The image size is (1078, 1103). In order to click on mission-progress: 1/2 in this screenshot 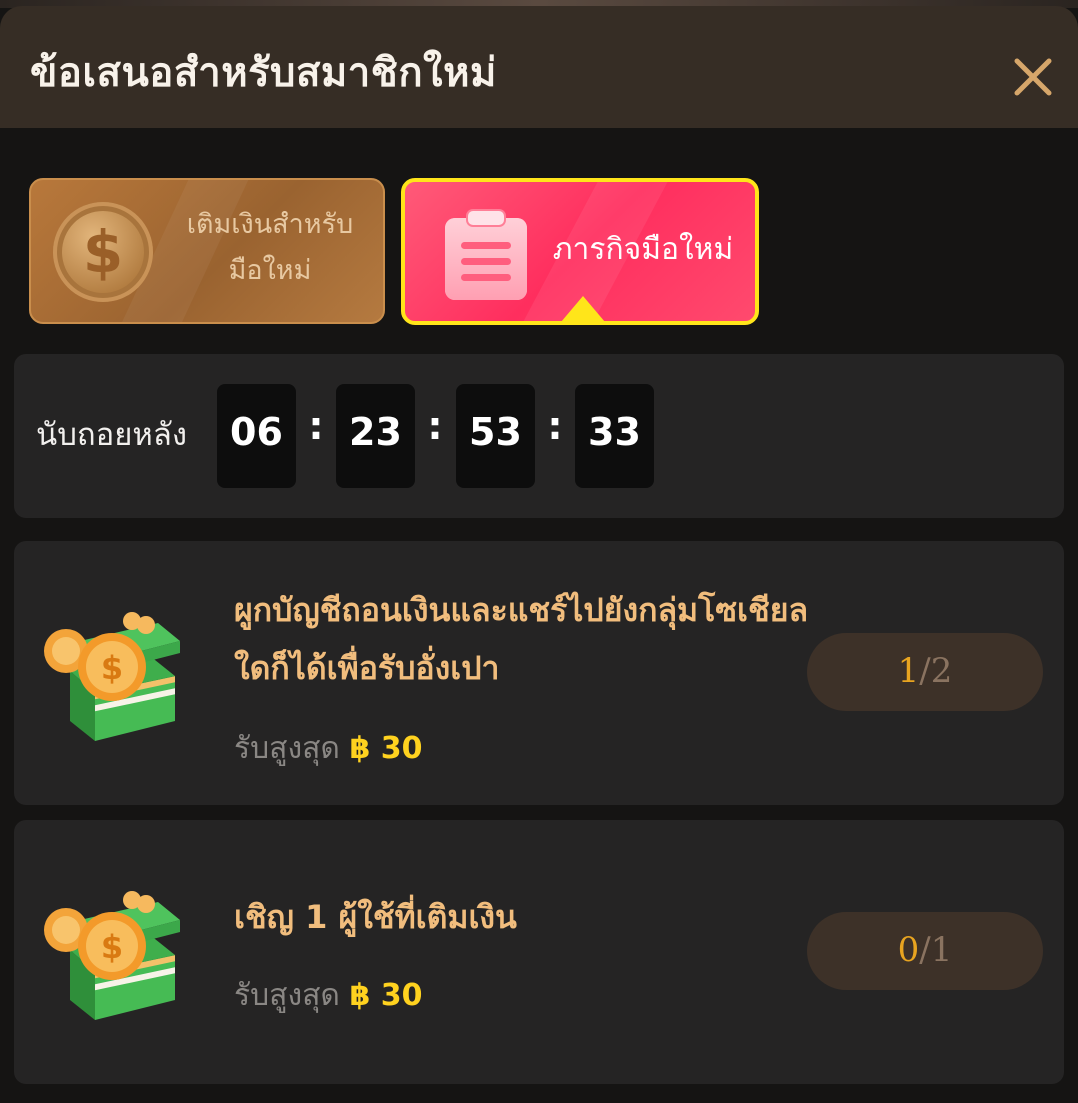, I will do `click(925, 672)`.